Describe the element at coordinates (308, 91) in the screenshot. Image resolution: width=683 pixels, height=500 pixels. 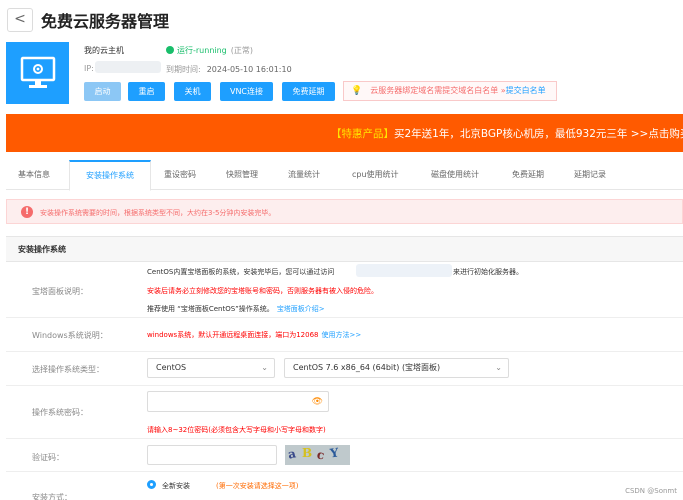
I see `renew-button: 免费延期` at that location.